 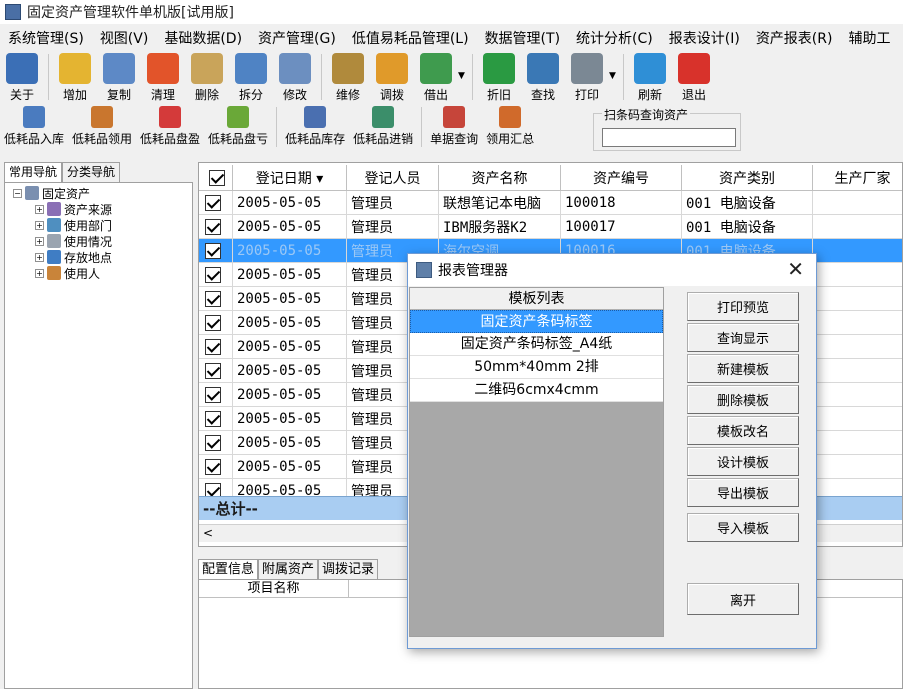 What do you see at coordinates (163, 77) in the screenshot?
I see `toolbar-button: 清理` at bounding box center [163, 77].